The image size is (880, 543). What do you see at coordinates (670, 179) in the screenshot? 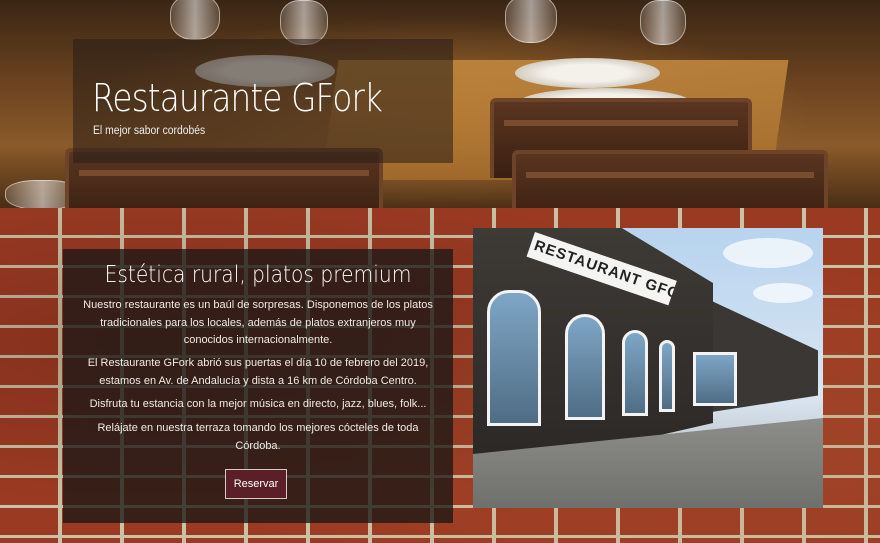
I see `chair-image` at bounding box center [670, 179].